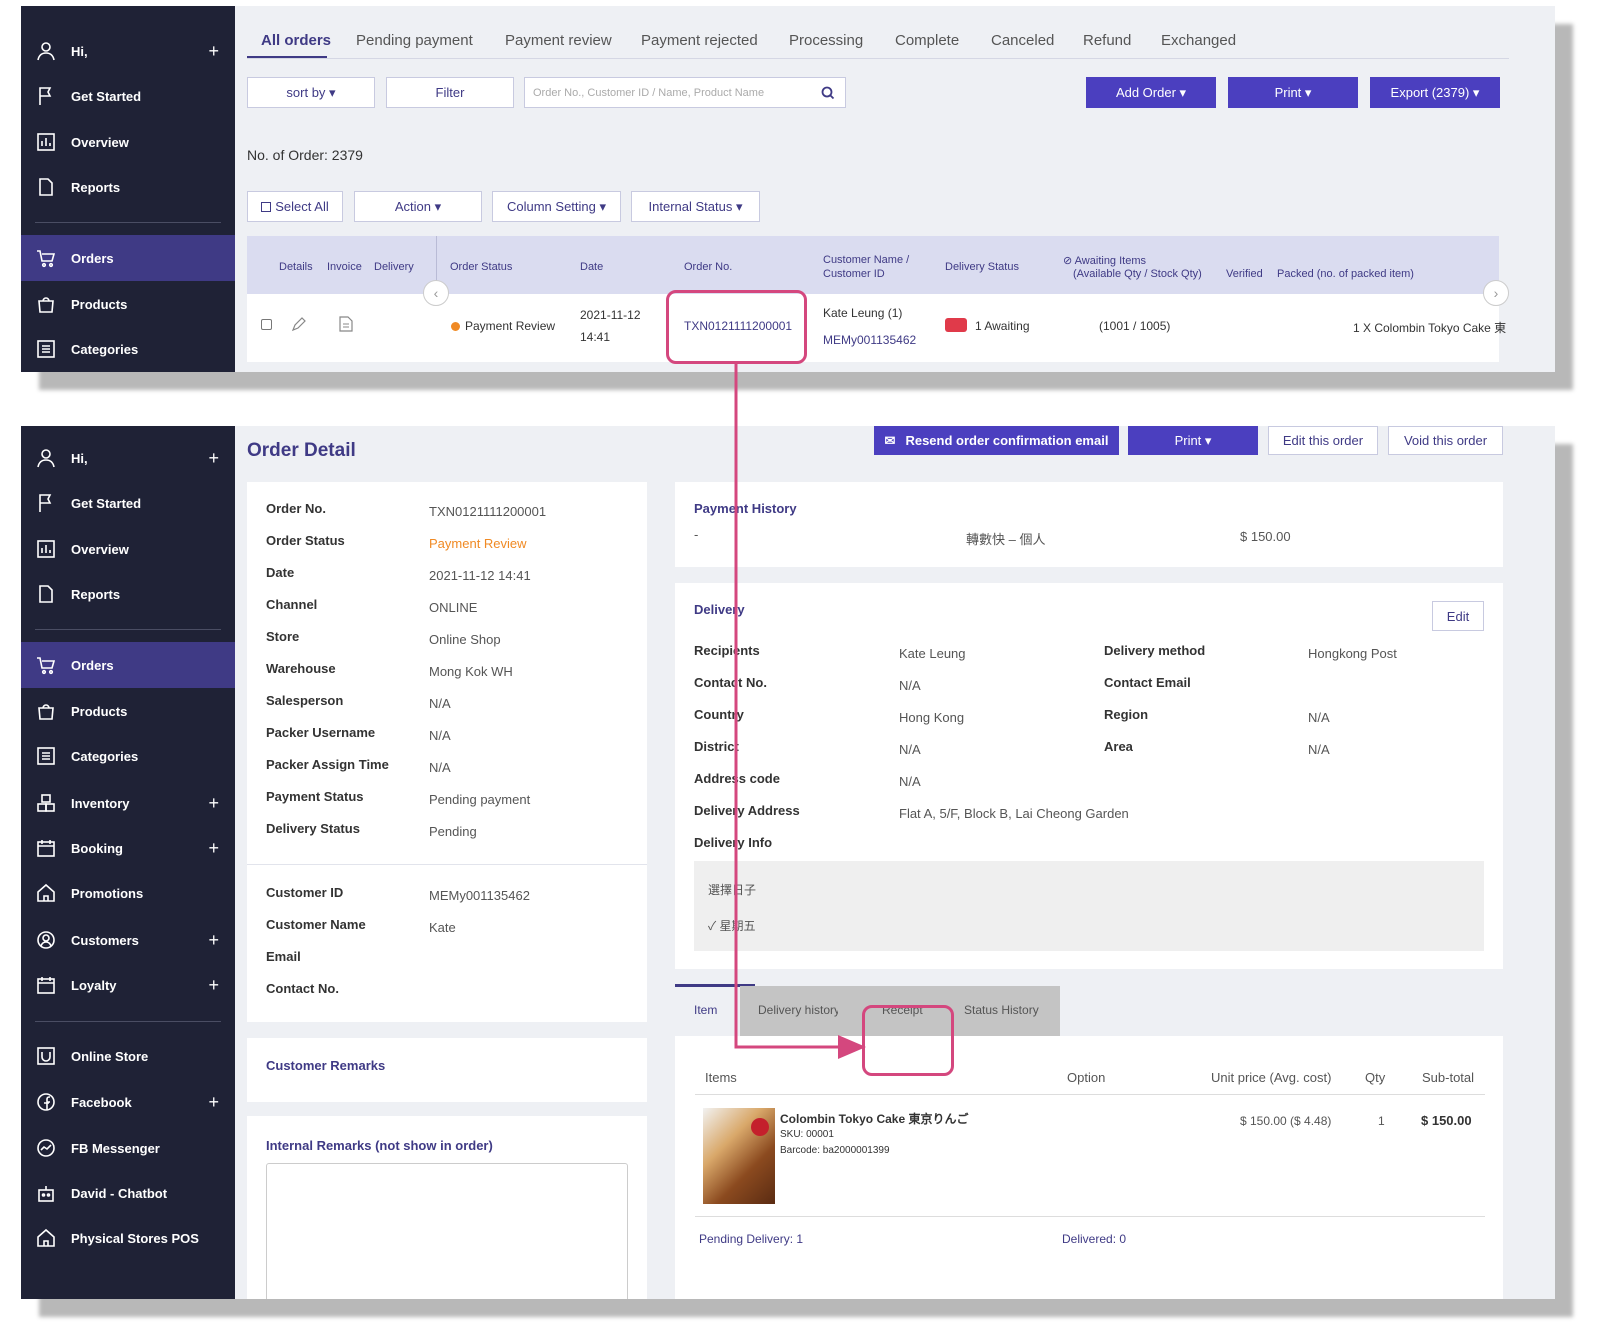  I want to click on annotation-overlay, so click(800, 711).